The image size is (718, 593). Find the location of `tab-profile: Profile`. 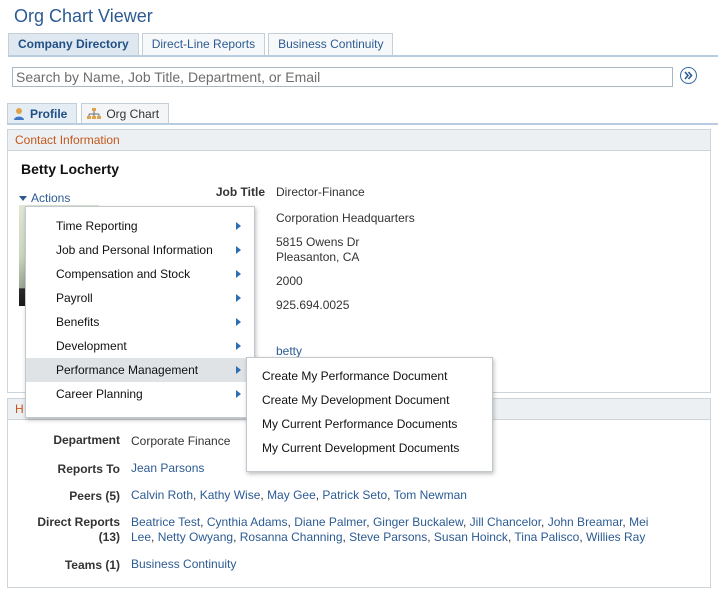

tab-profile: Profile is located at coordinates (42, 113).